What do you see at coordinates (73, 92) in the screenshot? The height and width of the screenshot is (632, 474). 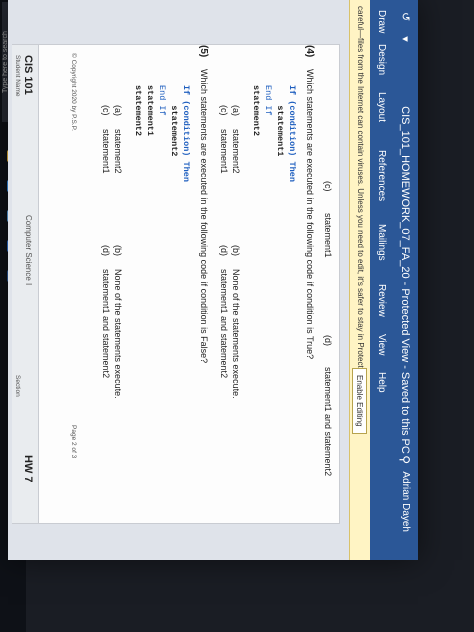 I see `copyright-footer: © Copyright 2020 by P.S.P.` at bounding box center [73, 92].